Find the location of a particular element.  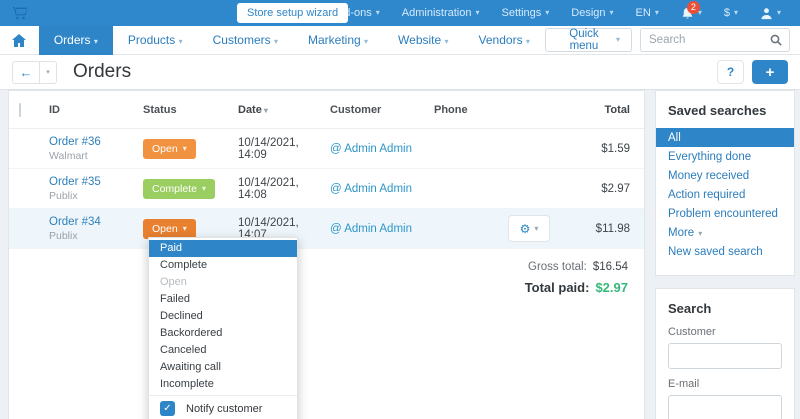

order-link: Order #36 is located at coordinates (96, 142).